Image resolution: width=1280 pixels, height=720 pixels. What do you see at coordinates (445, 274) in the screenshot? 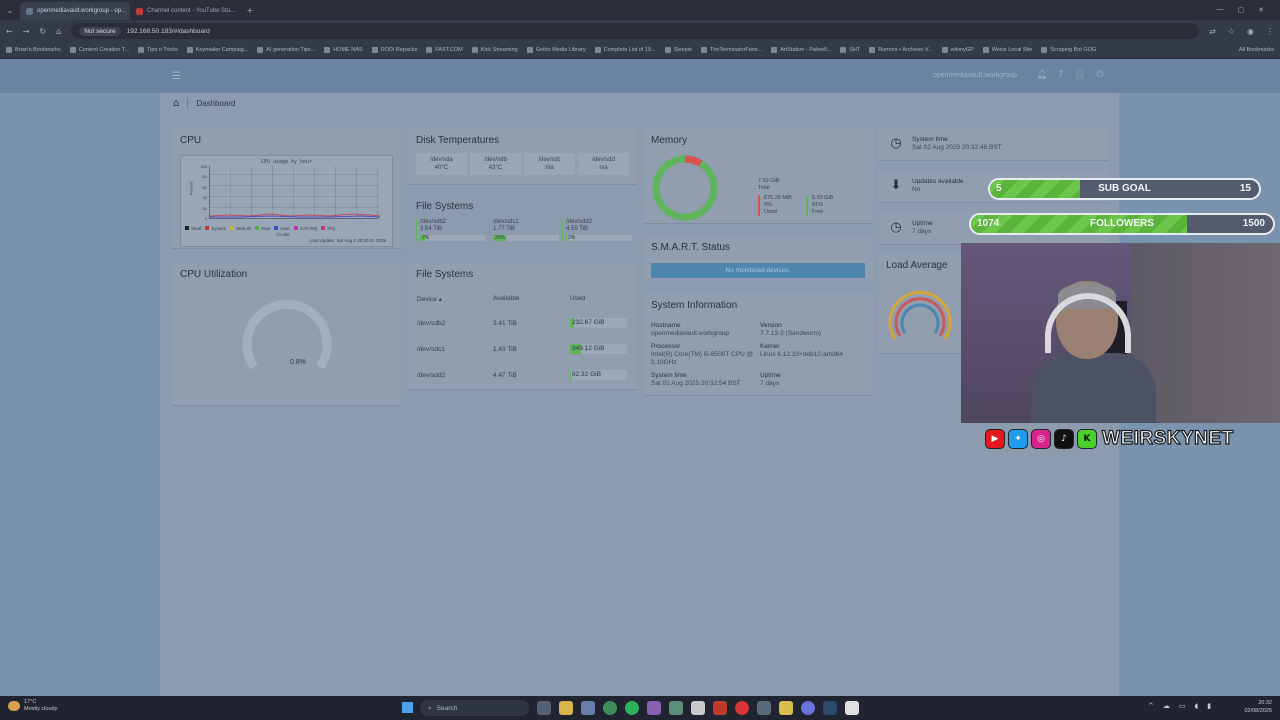
I see `file-systems-table-title: File Systems` at bounding box center [445, 274].